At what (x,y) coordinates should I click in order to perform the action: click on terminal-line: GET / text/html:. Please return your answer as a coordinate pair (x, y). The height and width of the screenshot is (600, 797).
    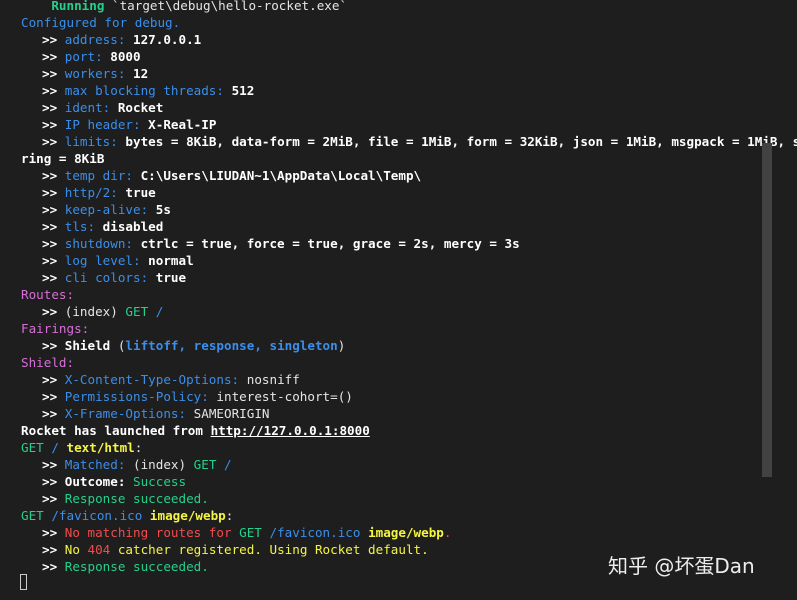
    Looking at the image, I should click on (81, 447).